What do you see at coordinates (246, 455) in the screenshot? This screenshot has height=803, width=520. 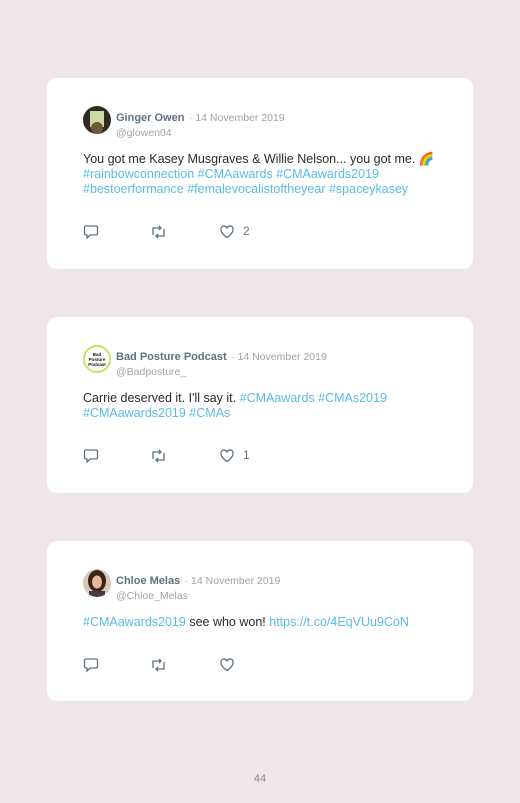 I see `like-count: 1` at bounding box center [246, 455].